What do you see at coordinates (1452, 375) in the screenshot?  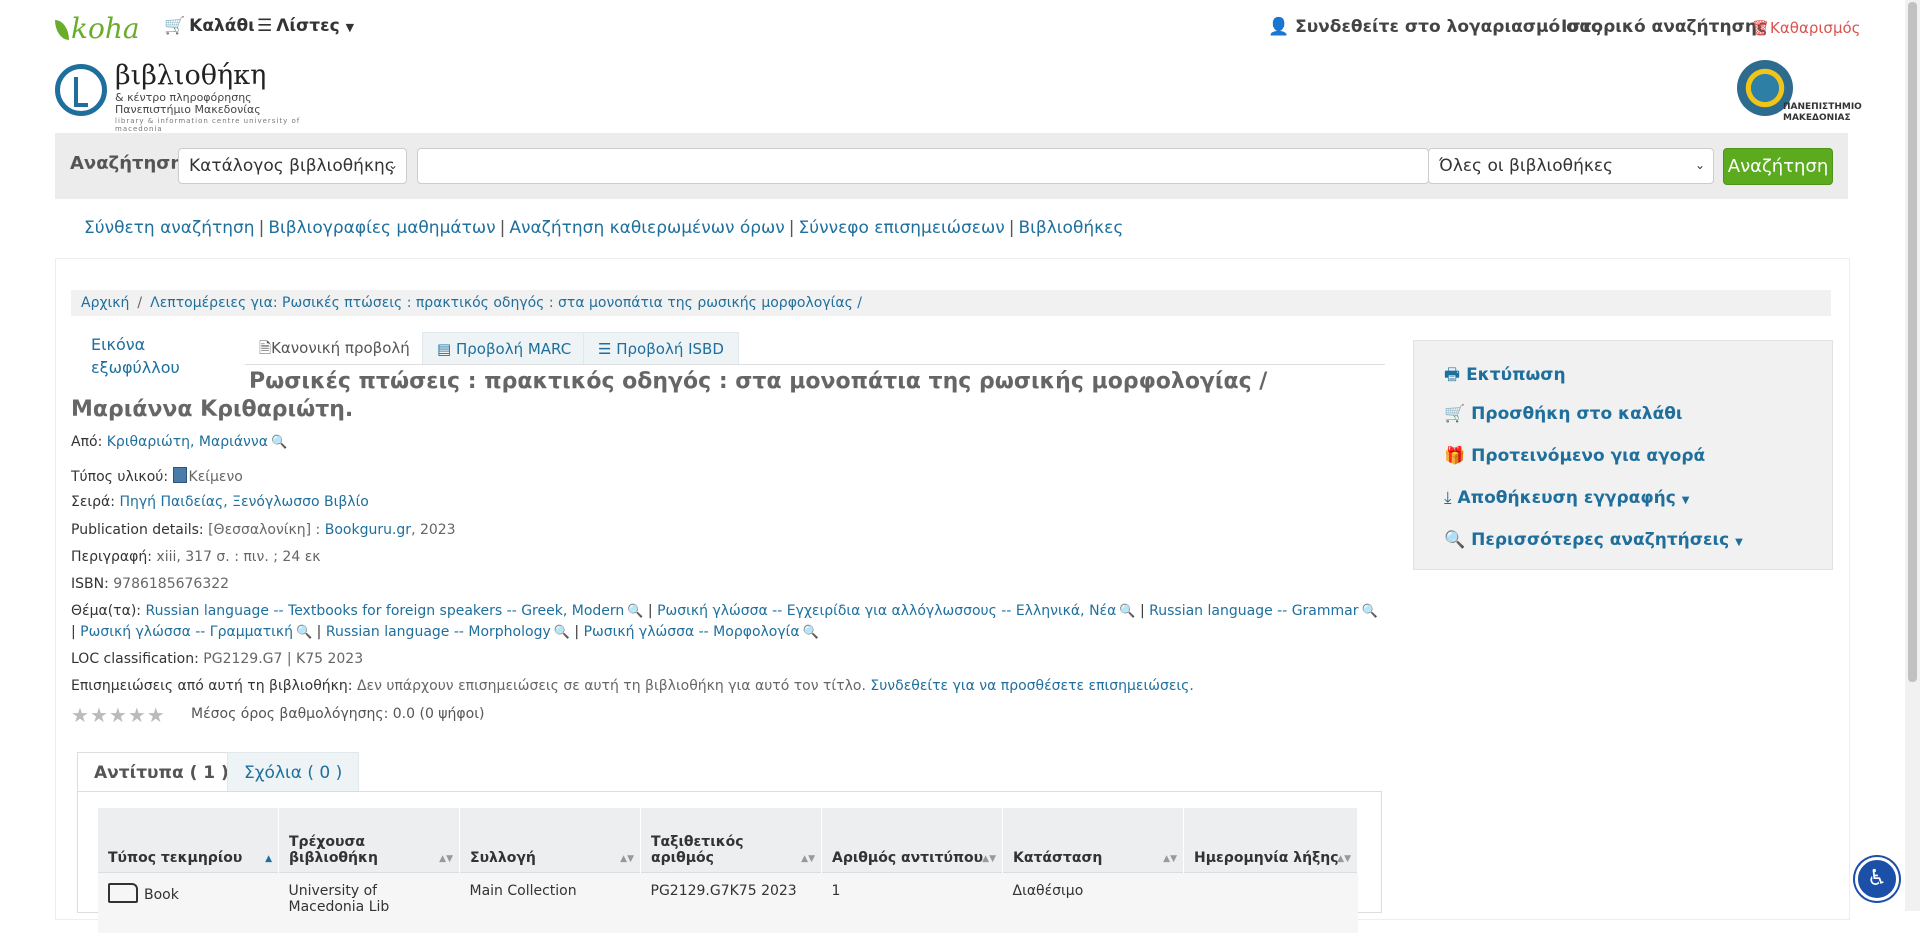 I see `print-icon: 🖶` at bounding box center [1452, 375].